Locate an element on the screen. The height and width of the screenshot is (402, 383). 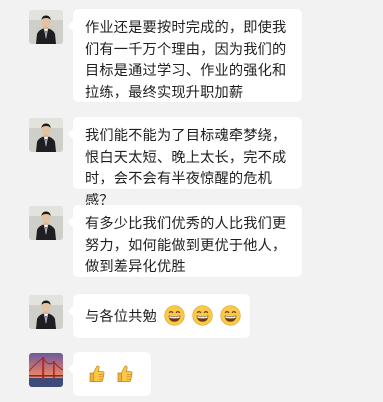
message-bubble is located at coordinates (109, 374).